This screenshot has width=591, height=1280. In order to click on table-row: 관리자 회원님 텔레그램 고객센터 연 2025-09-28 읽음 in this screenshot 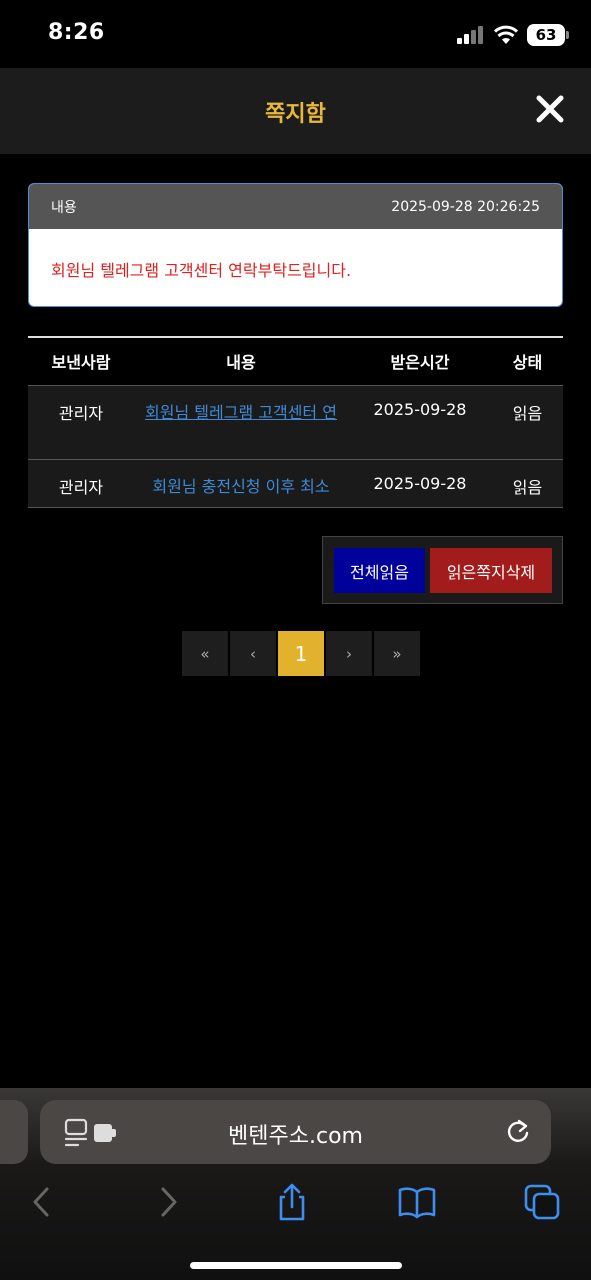, I will do `click(295, 422)`.